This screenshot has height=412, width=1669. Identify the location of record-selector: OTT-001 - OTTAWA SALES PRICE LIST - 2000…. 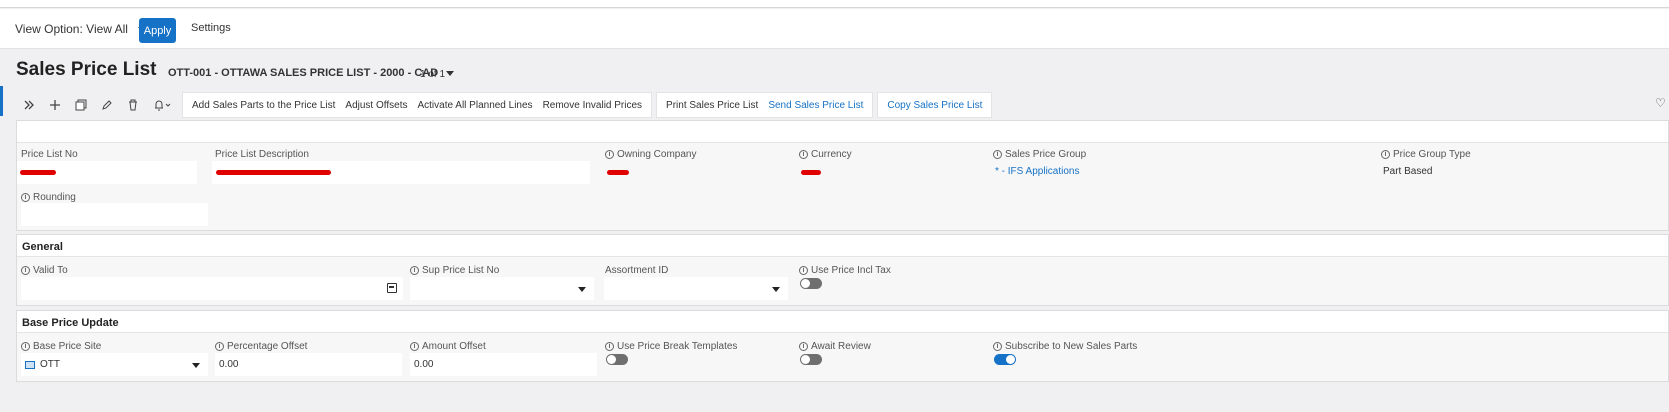
(311, 73).